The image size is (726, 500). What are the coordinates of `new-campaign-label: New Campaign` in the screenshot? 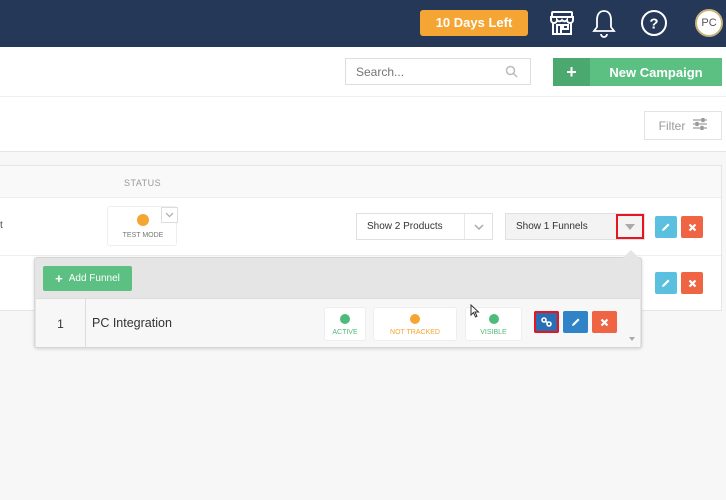 It's located at (656, 72).